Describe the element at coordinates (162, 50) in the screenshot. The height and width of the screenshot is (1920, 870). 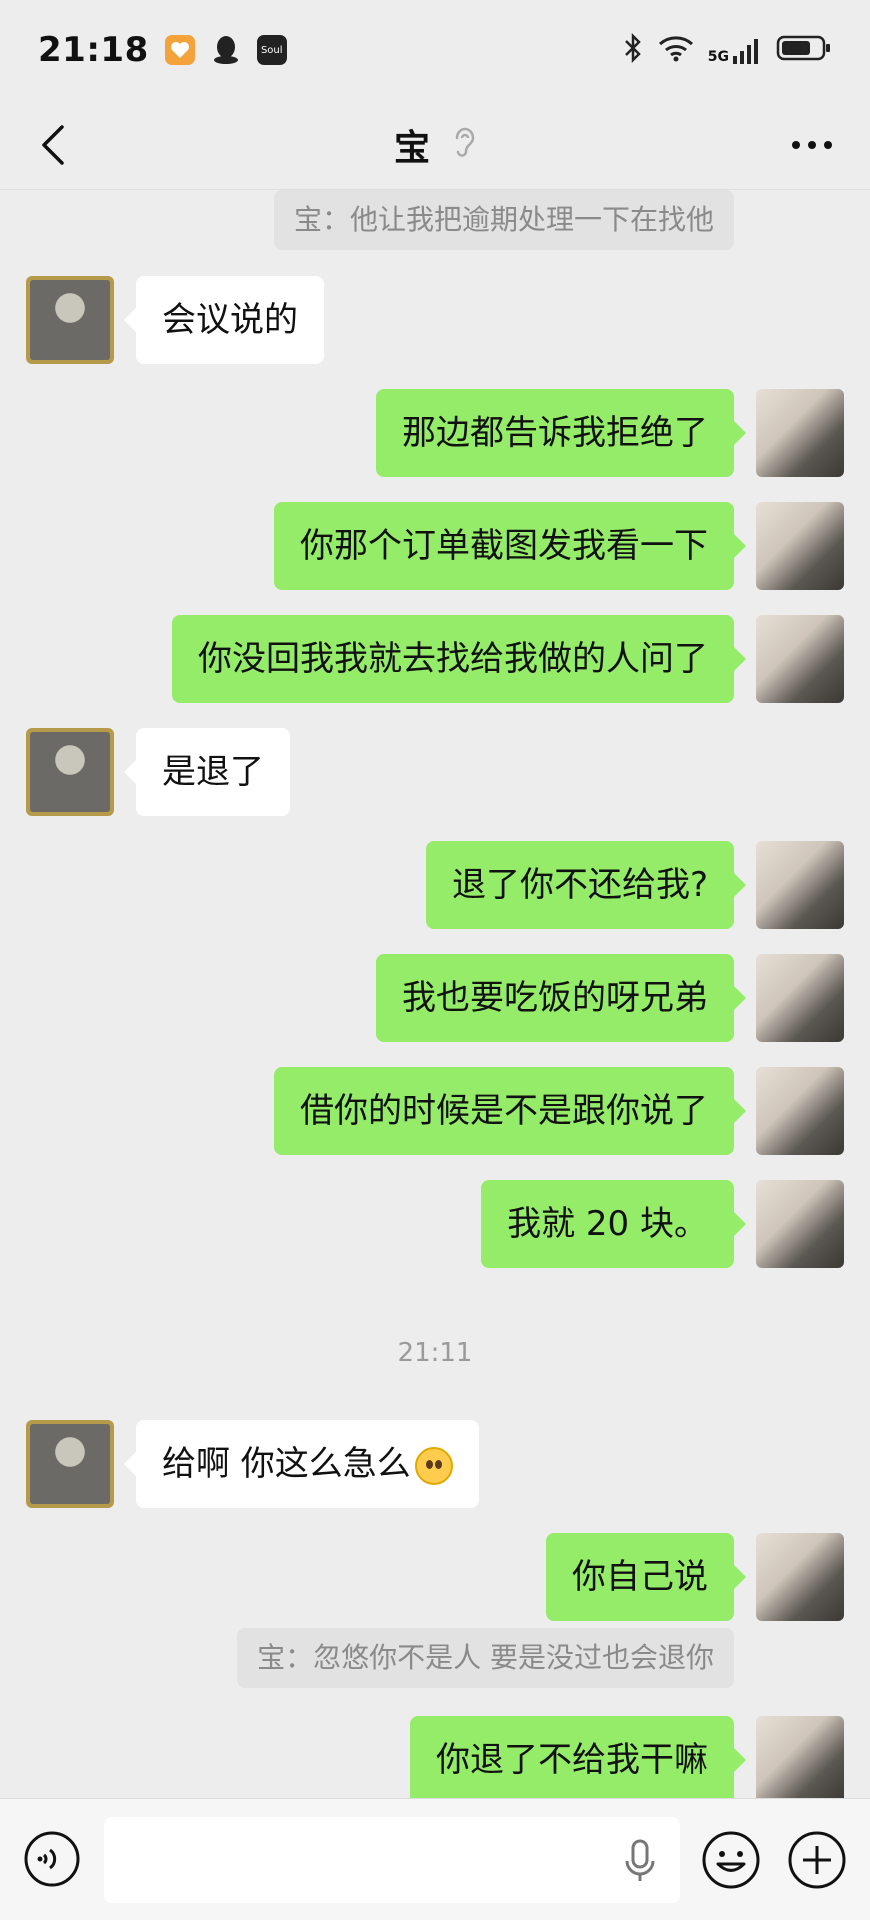
I see `status-bar-left: 21:18 Soul` at that location.